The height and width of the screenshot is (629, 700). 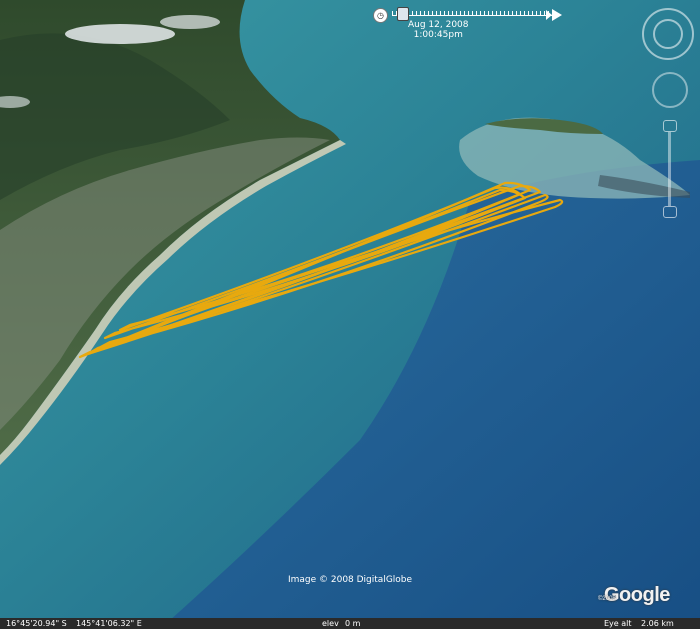 What do you see at coordinates (438, 25) in the screenshot?
I see `time-date: Aug 12, 2008` at bounding box center [438, 25].